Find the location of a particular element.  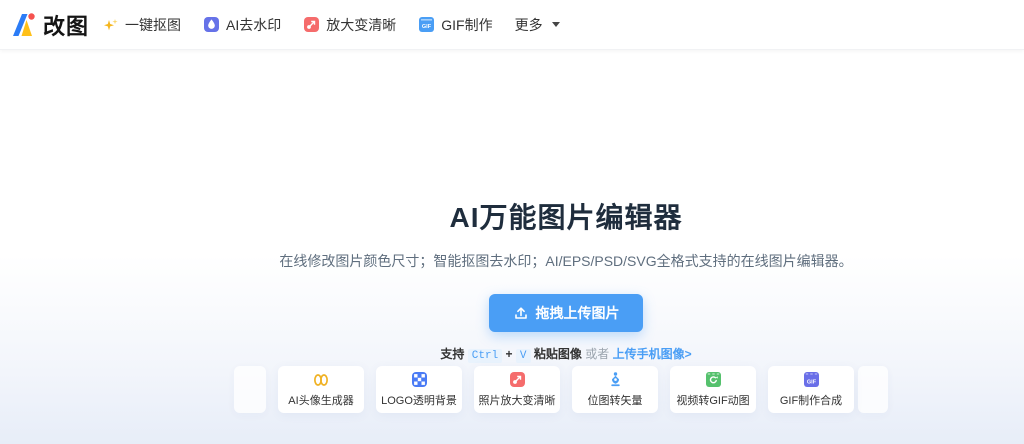

tip-plus: + is located at coordinates (509, 354).